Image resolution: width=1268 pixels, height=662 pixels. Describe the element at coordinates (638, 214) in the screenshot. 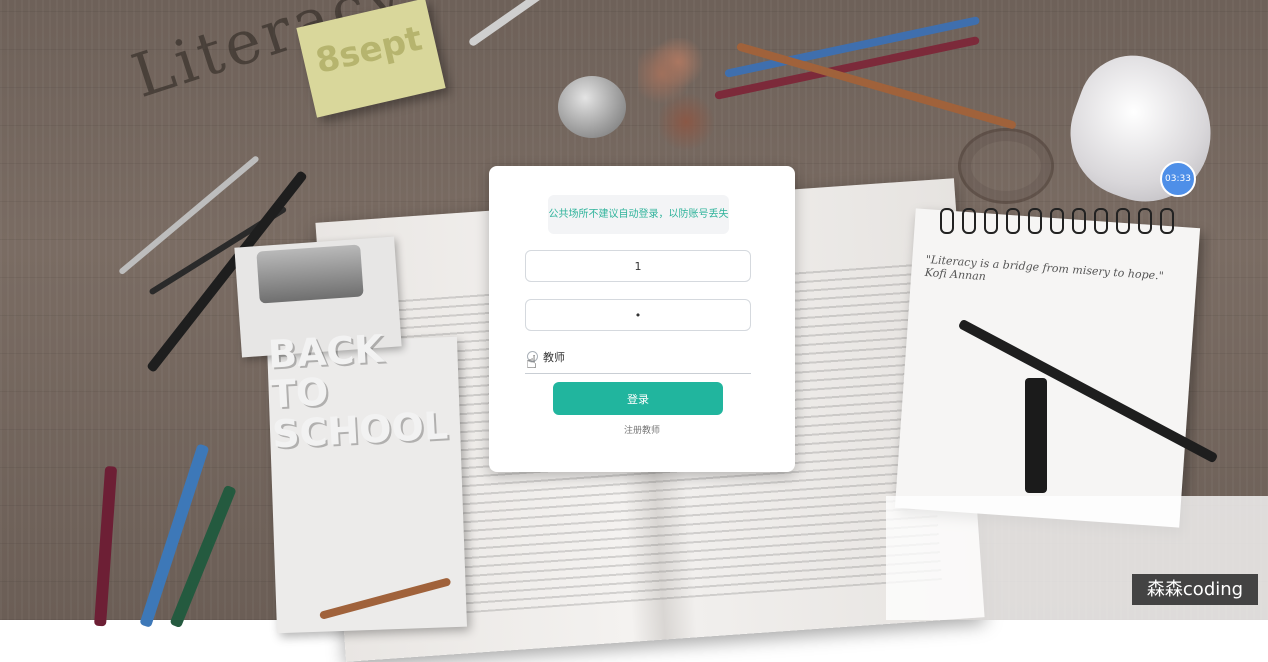

I see `security-notice: 公共场所不建议自动登录，以防账号丢失` at that location.